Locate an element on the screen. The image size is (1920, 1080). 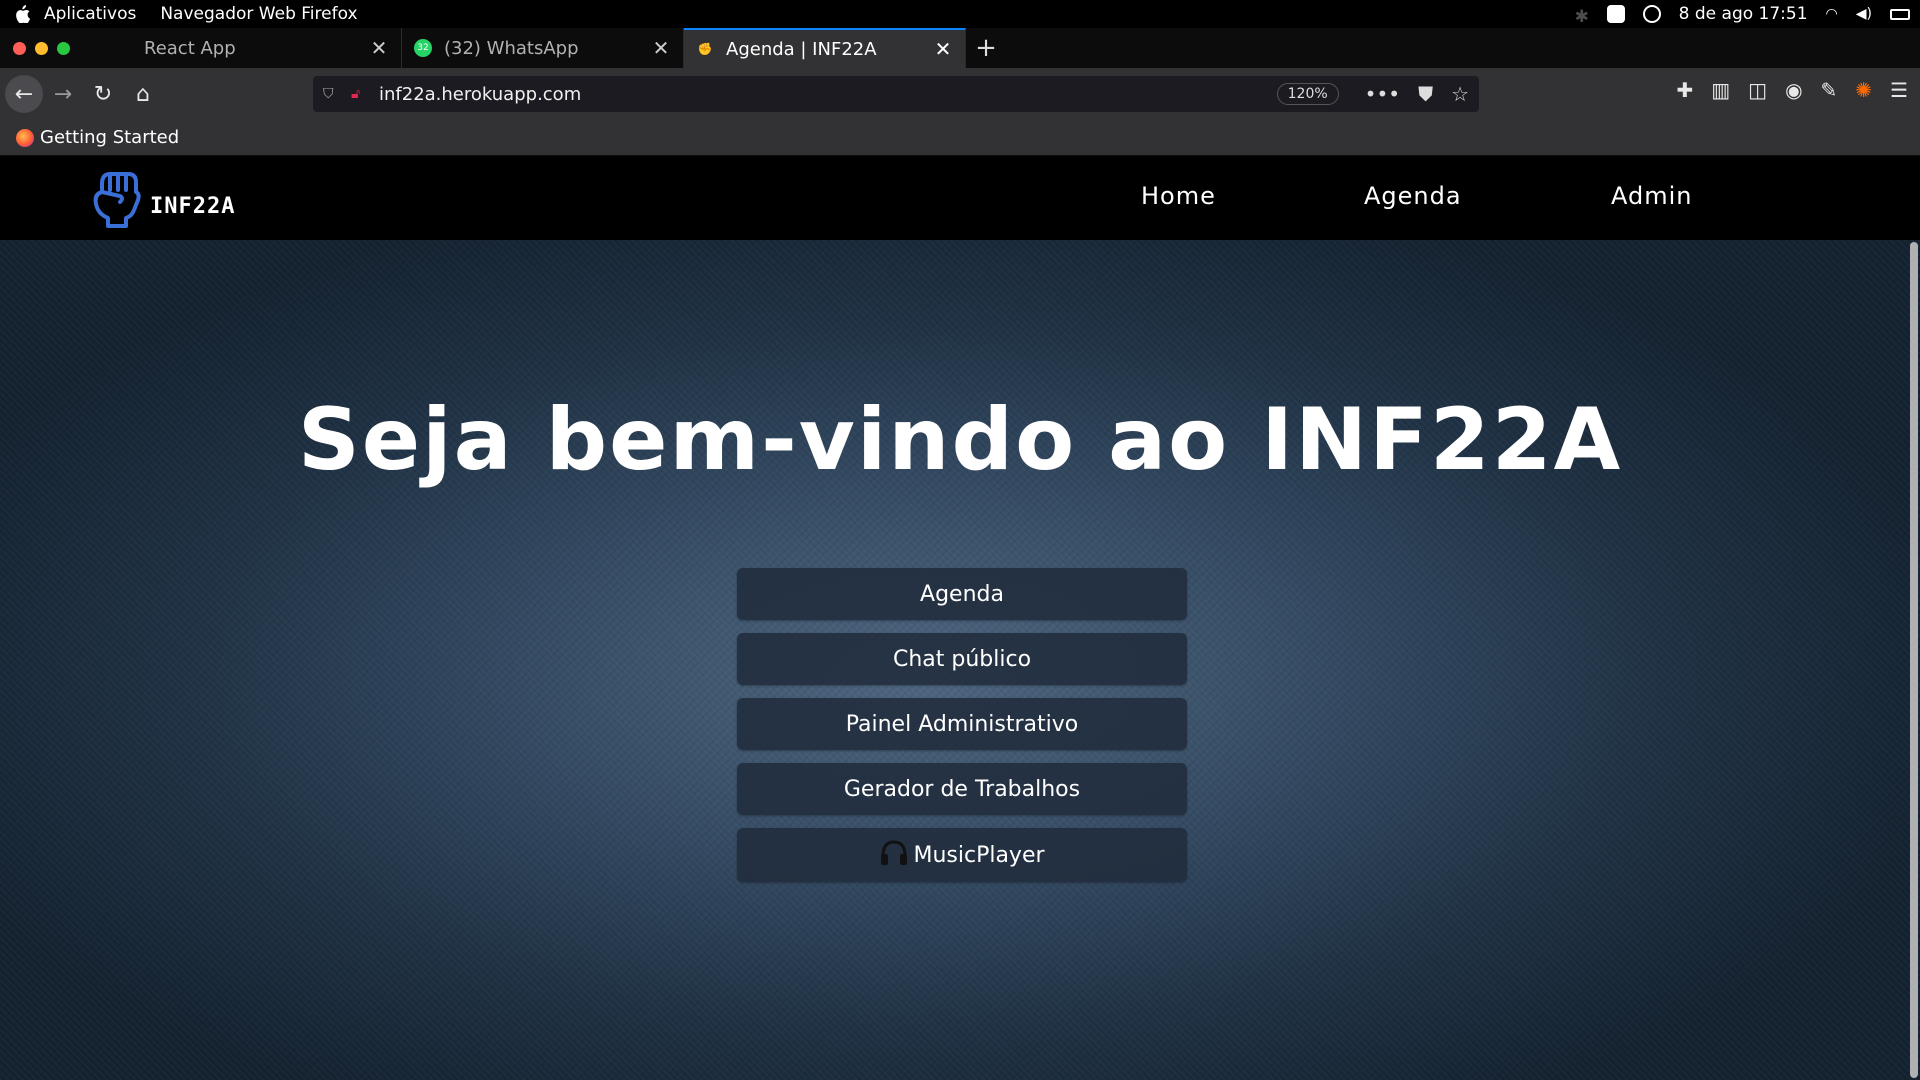
tab-agenda-inf22a: ✊ Agenda | INF22A ✕ is located at coordinates (825, 48).